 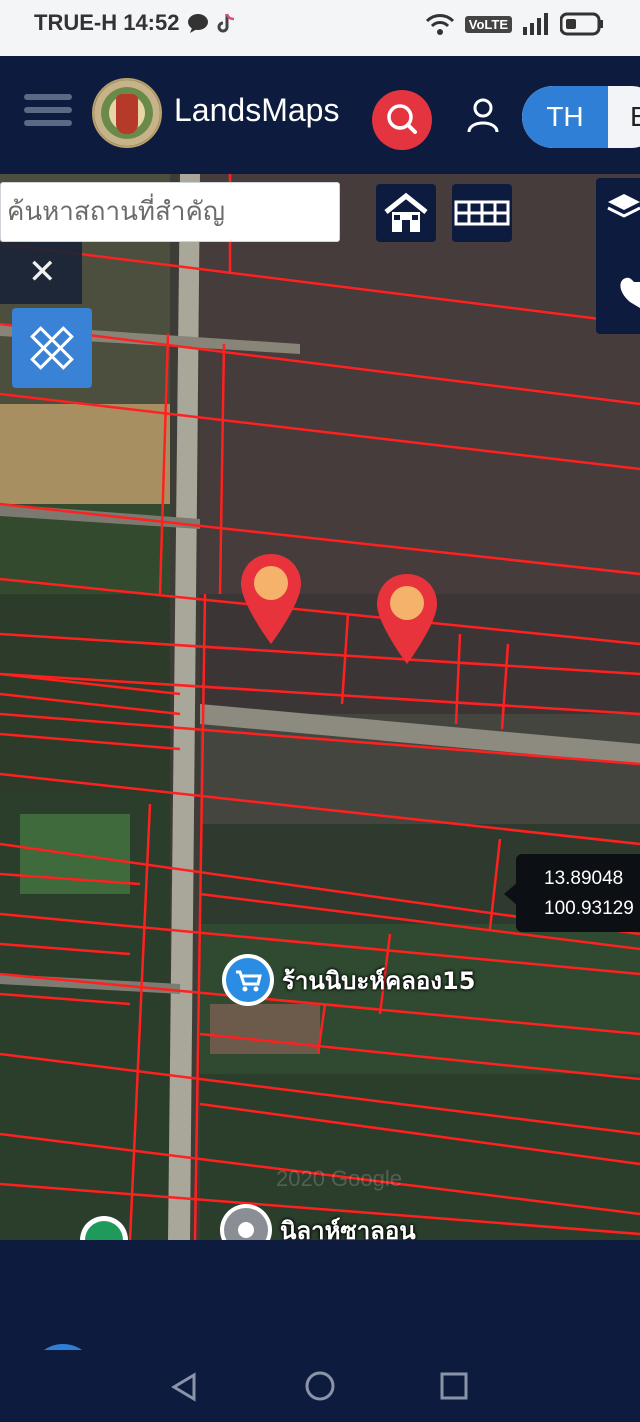 I want to click on ruler-pencil-icon, so click(x=52, y=348).